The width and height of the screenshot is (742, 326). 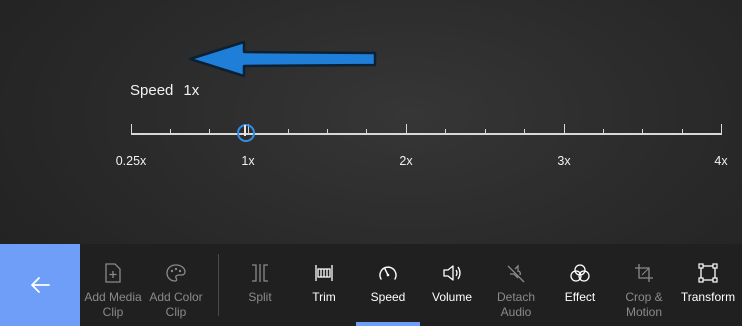 I want to click on tick-label-4x: 4x, so click(x=721, y=161).